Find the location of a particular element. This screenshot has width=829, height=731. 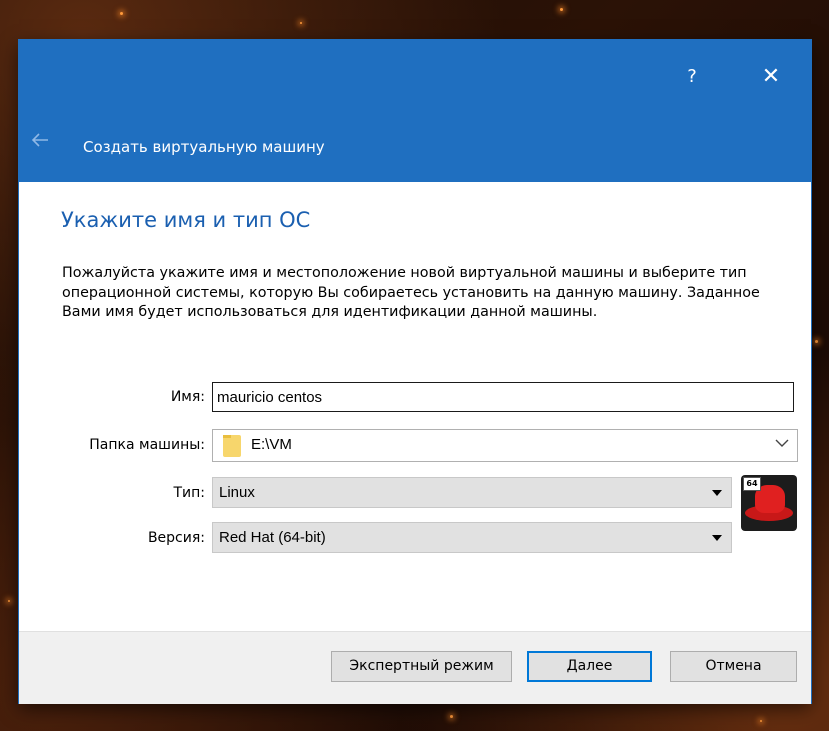

type-value: Linux is located at coordinates (237, 492).